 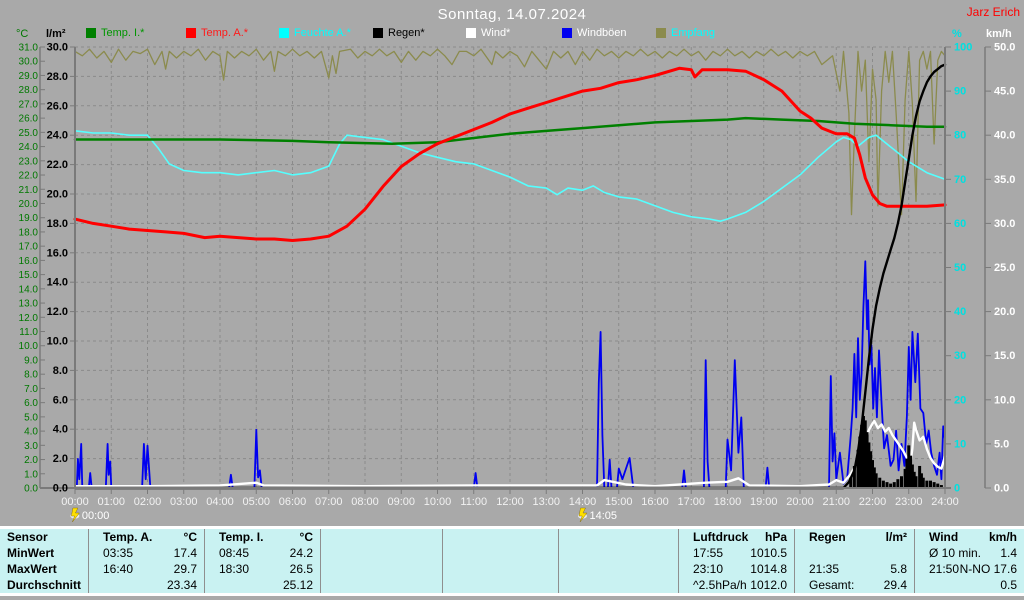 I want to click on row-header-minwert: MinWert, so click(x=44, y=553).